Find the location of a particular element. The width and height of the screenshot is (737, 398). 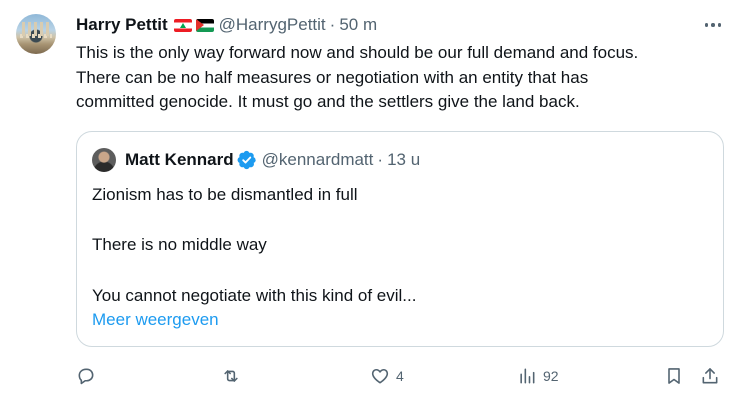

verified-badge-icon is located at coordinates (246, 160).